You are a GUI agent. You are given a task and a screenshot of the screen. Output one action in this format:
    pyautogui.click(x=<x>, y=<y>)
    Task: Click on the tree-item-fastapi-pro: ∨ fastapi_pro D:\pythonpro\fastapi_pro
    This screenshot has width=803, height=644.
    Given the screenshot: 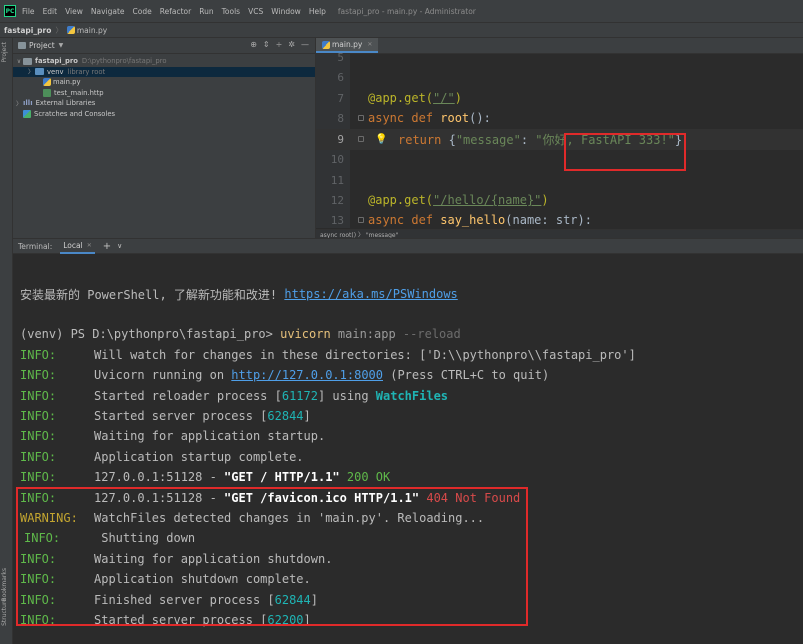 What is the action you would take?
    pyautogui.click(x=164, y=61)
    